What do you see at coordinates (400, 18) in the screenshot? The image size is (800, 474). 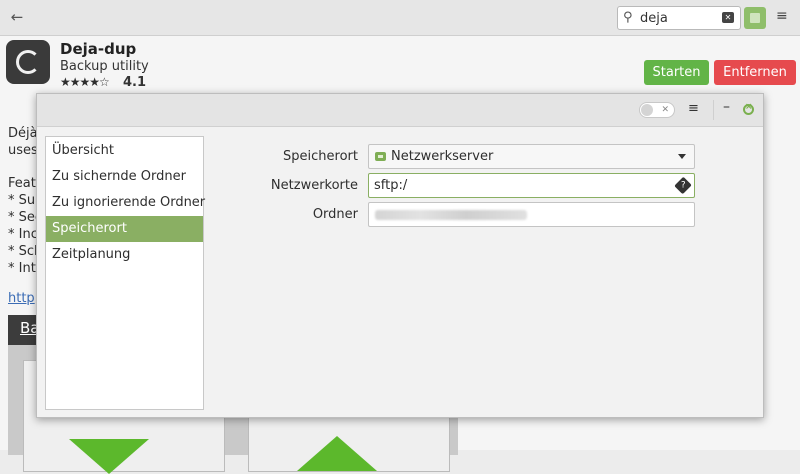 I see `software-manager-toolbar: ← ⚲ ✕ ≡` at bounding box center [400, 18].